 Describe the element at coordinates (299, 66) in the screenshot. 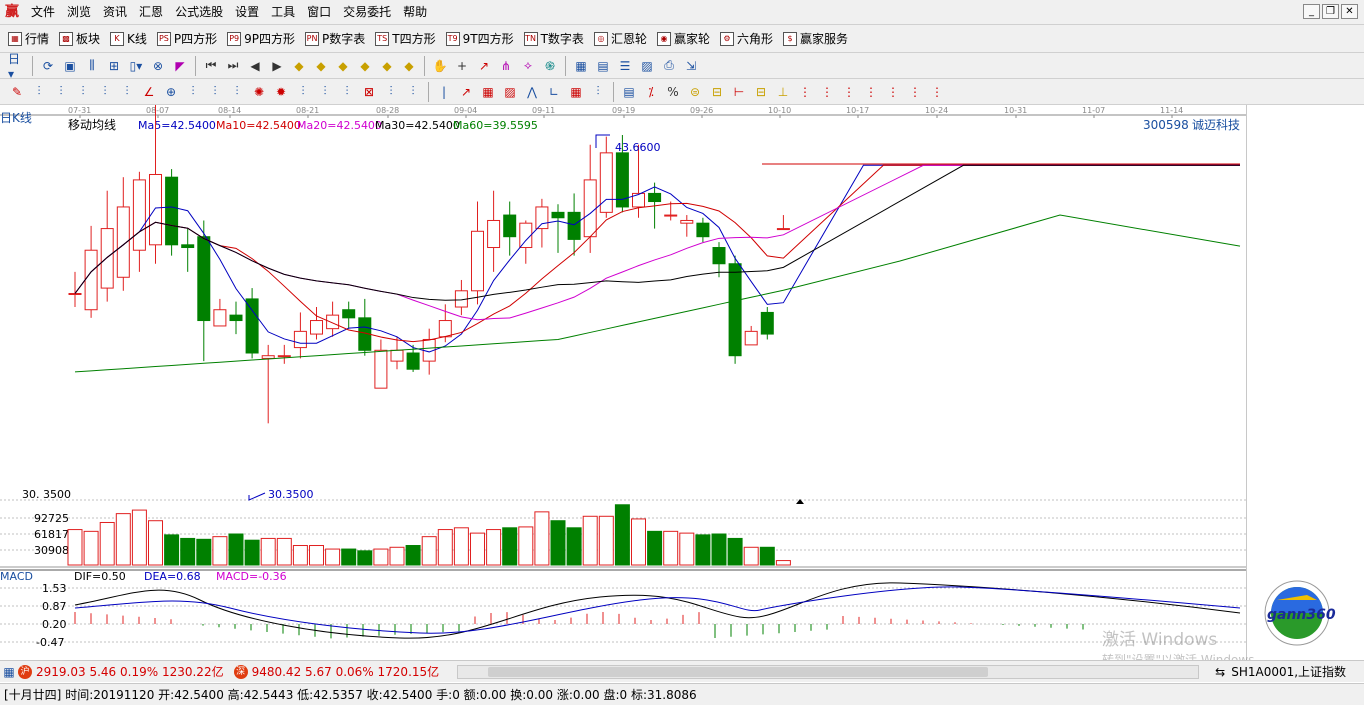

I see `diamond-icon-1: ◆` at that location.